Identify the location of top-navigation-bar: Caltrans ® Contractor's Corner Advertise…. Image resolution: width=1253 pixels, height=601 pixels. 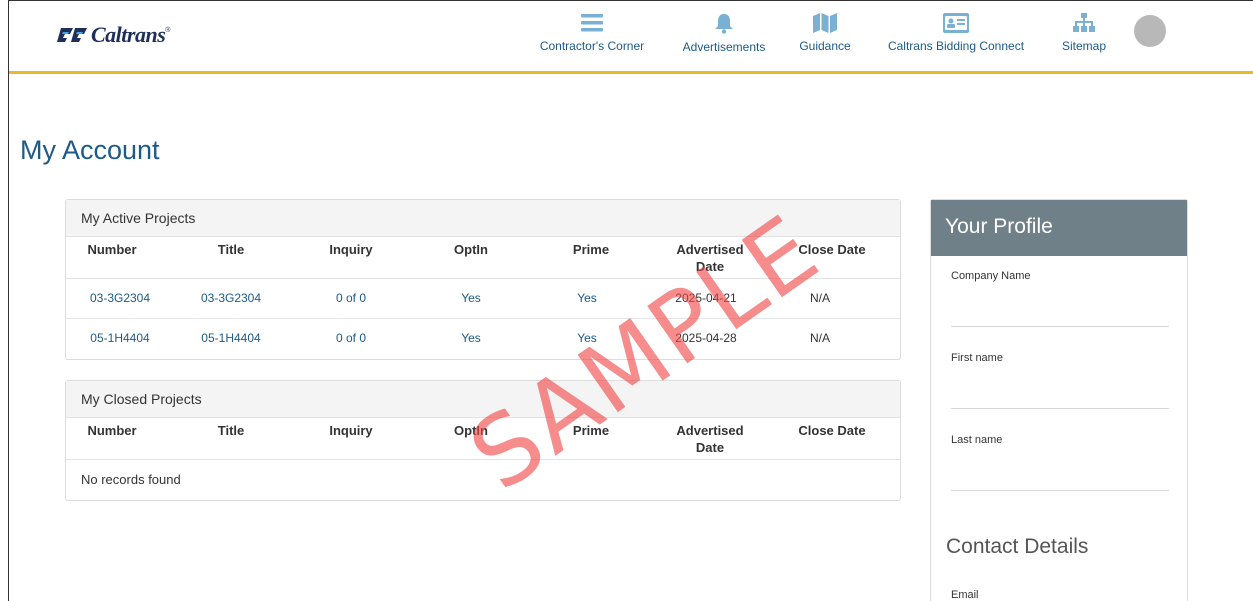
(631, 37).